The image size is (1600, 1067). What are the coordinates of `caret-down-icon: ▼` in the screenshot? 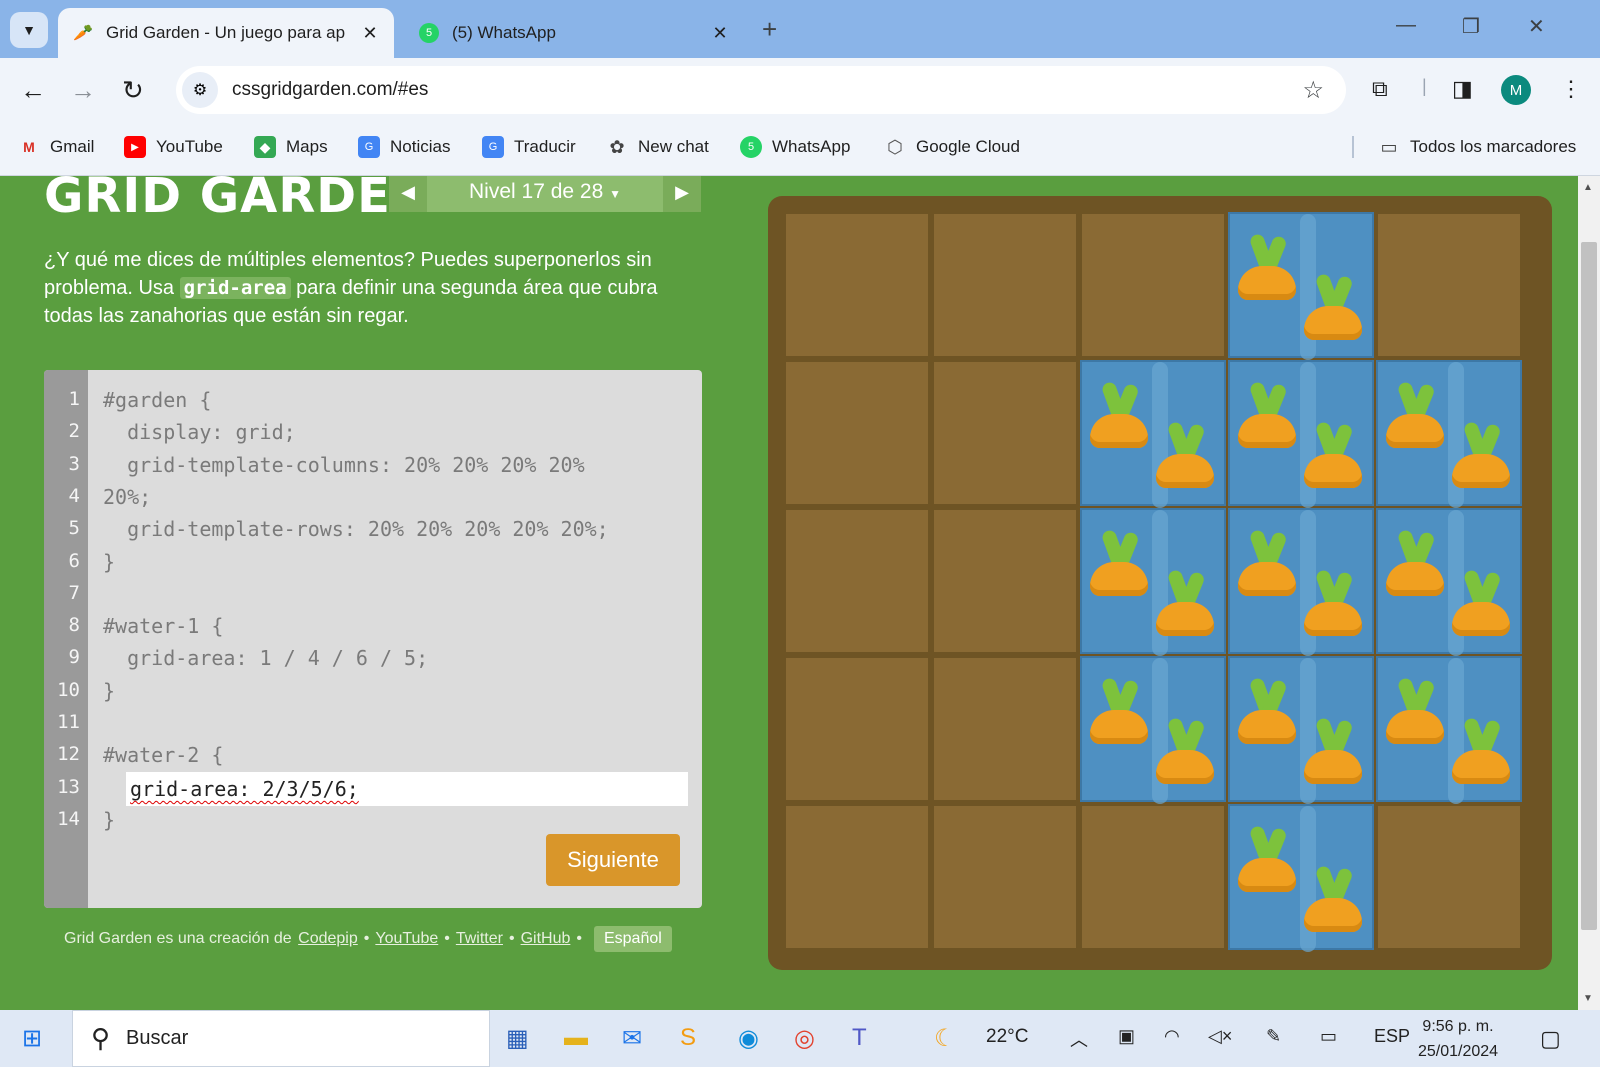 It's located at (615, 194).